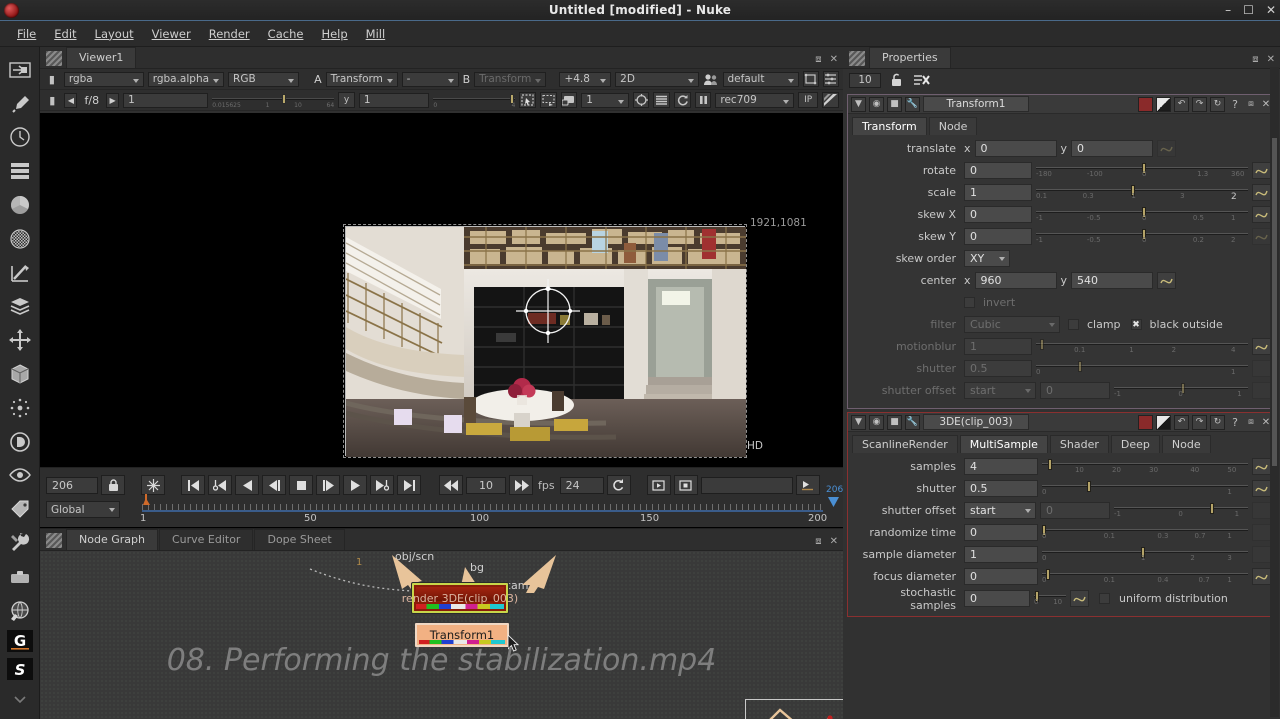  What do you see at coordinates (273, 101) in the screenshot?
I see `gain-slider: 0.015625 1 10 64` at bounding box center [273, 101].